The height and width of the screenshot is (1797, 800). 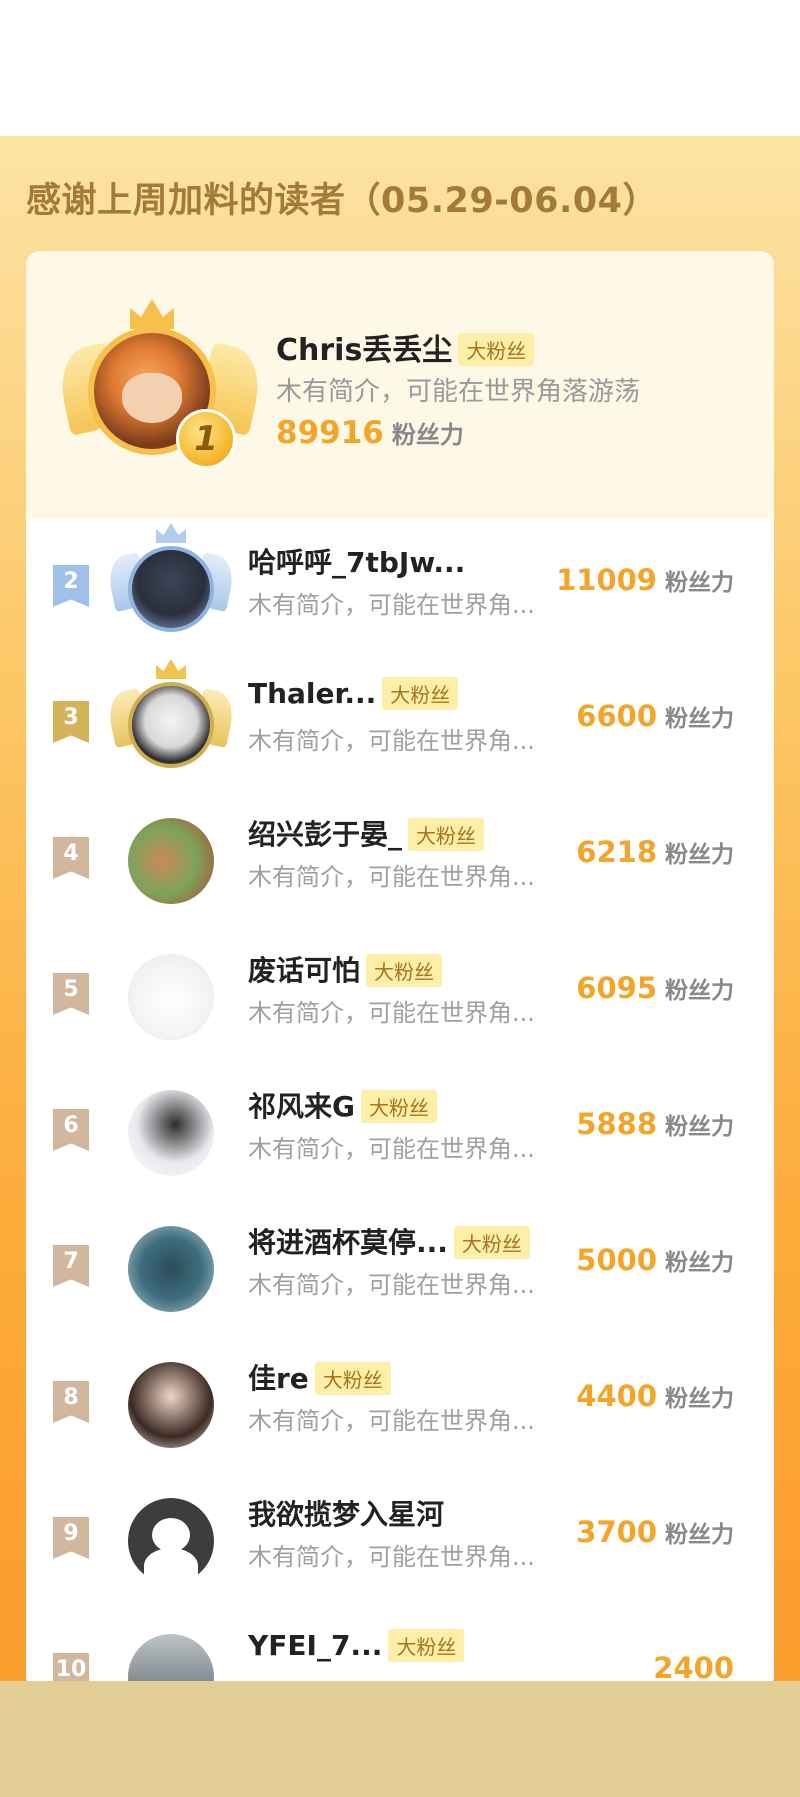 I want to click on champion-panel: 1 Chris丢丢尘 大粉丝 木有简介，可能在世界角落游荡 89916 粉丝力, so click(x=400, y=385).